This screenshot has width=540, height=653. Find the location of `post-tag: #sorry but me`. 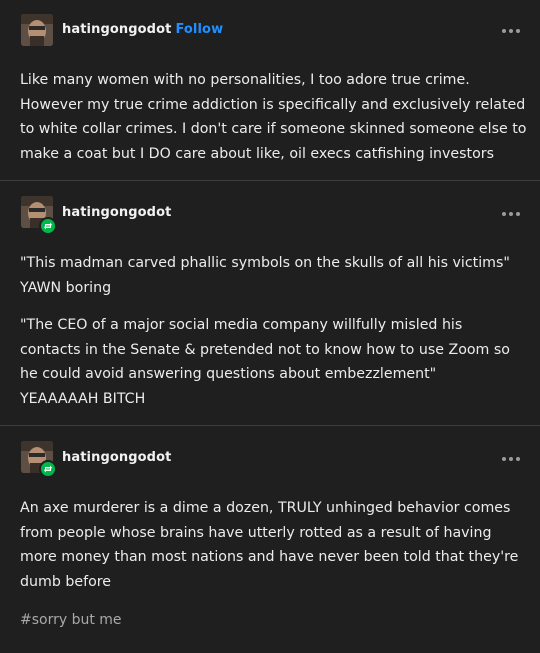

post-tag: #sorry but me is located at coordinates (71, 620).